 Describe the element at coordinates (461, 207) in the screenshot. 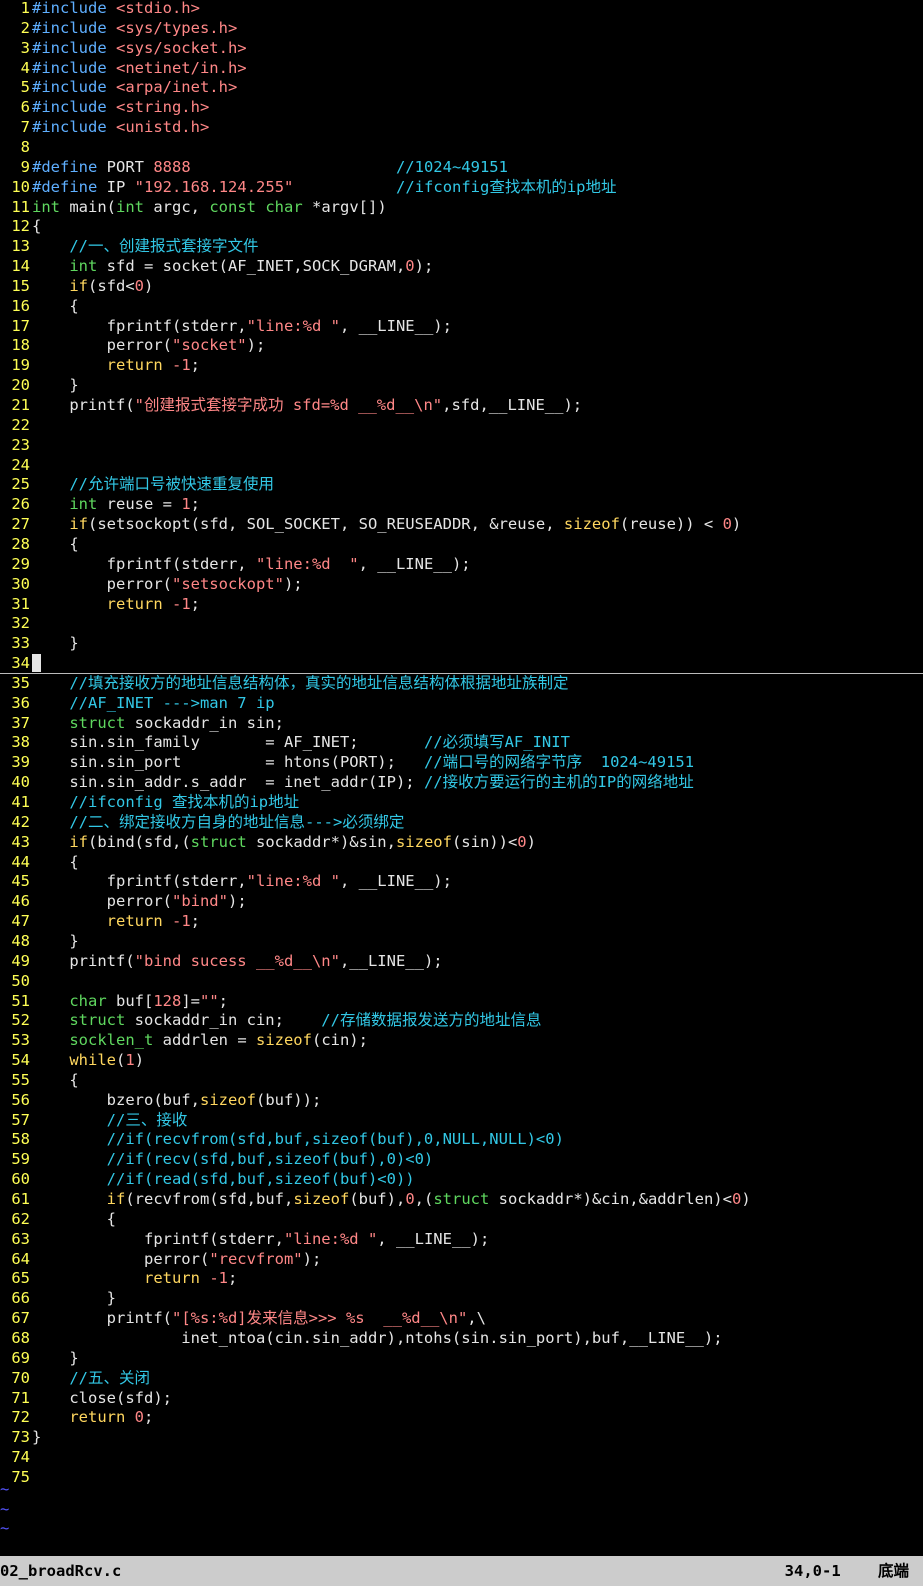

I see `code-line: 11 int main(int argc, const char *argv[])` at that location.